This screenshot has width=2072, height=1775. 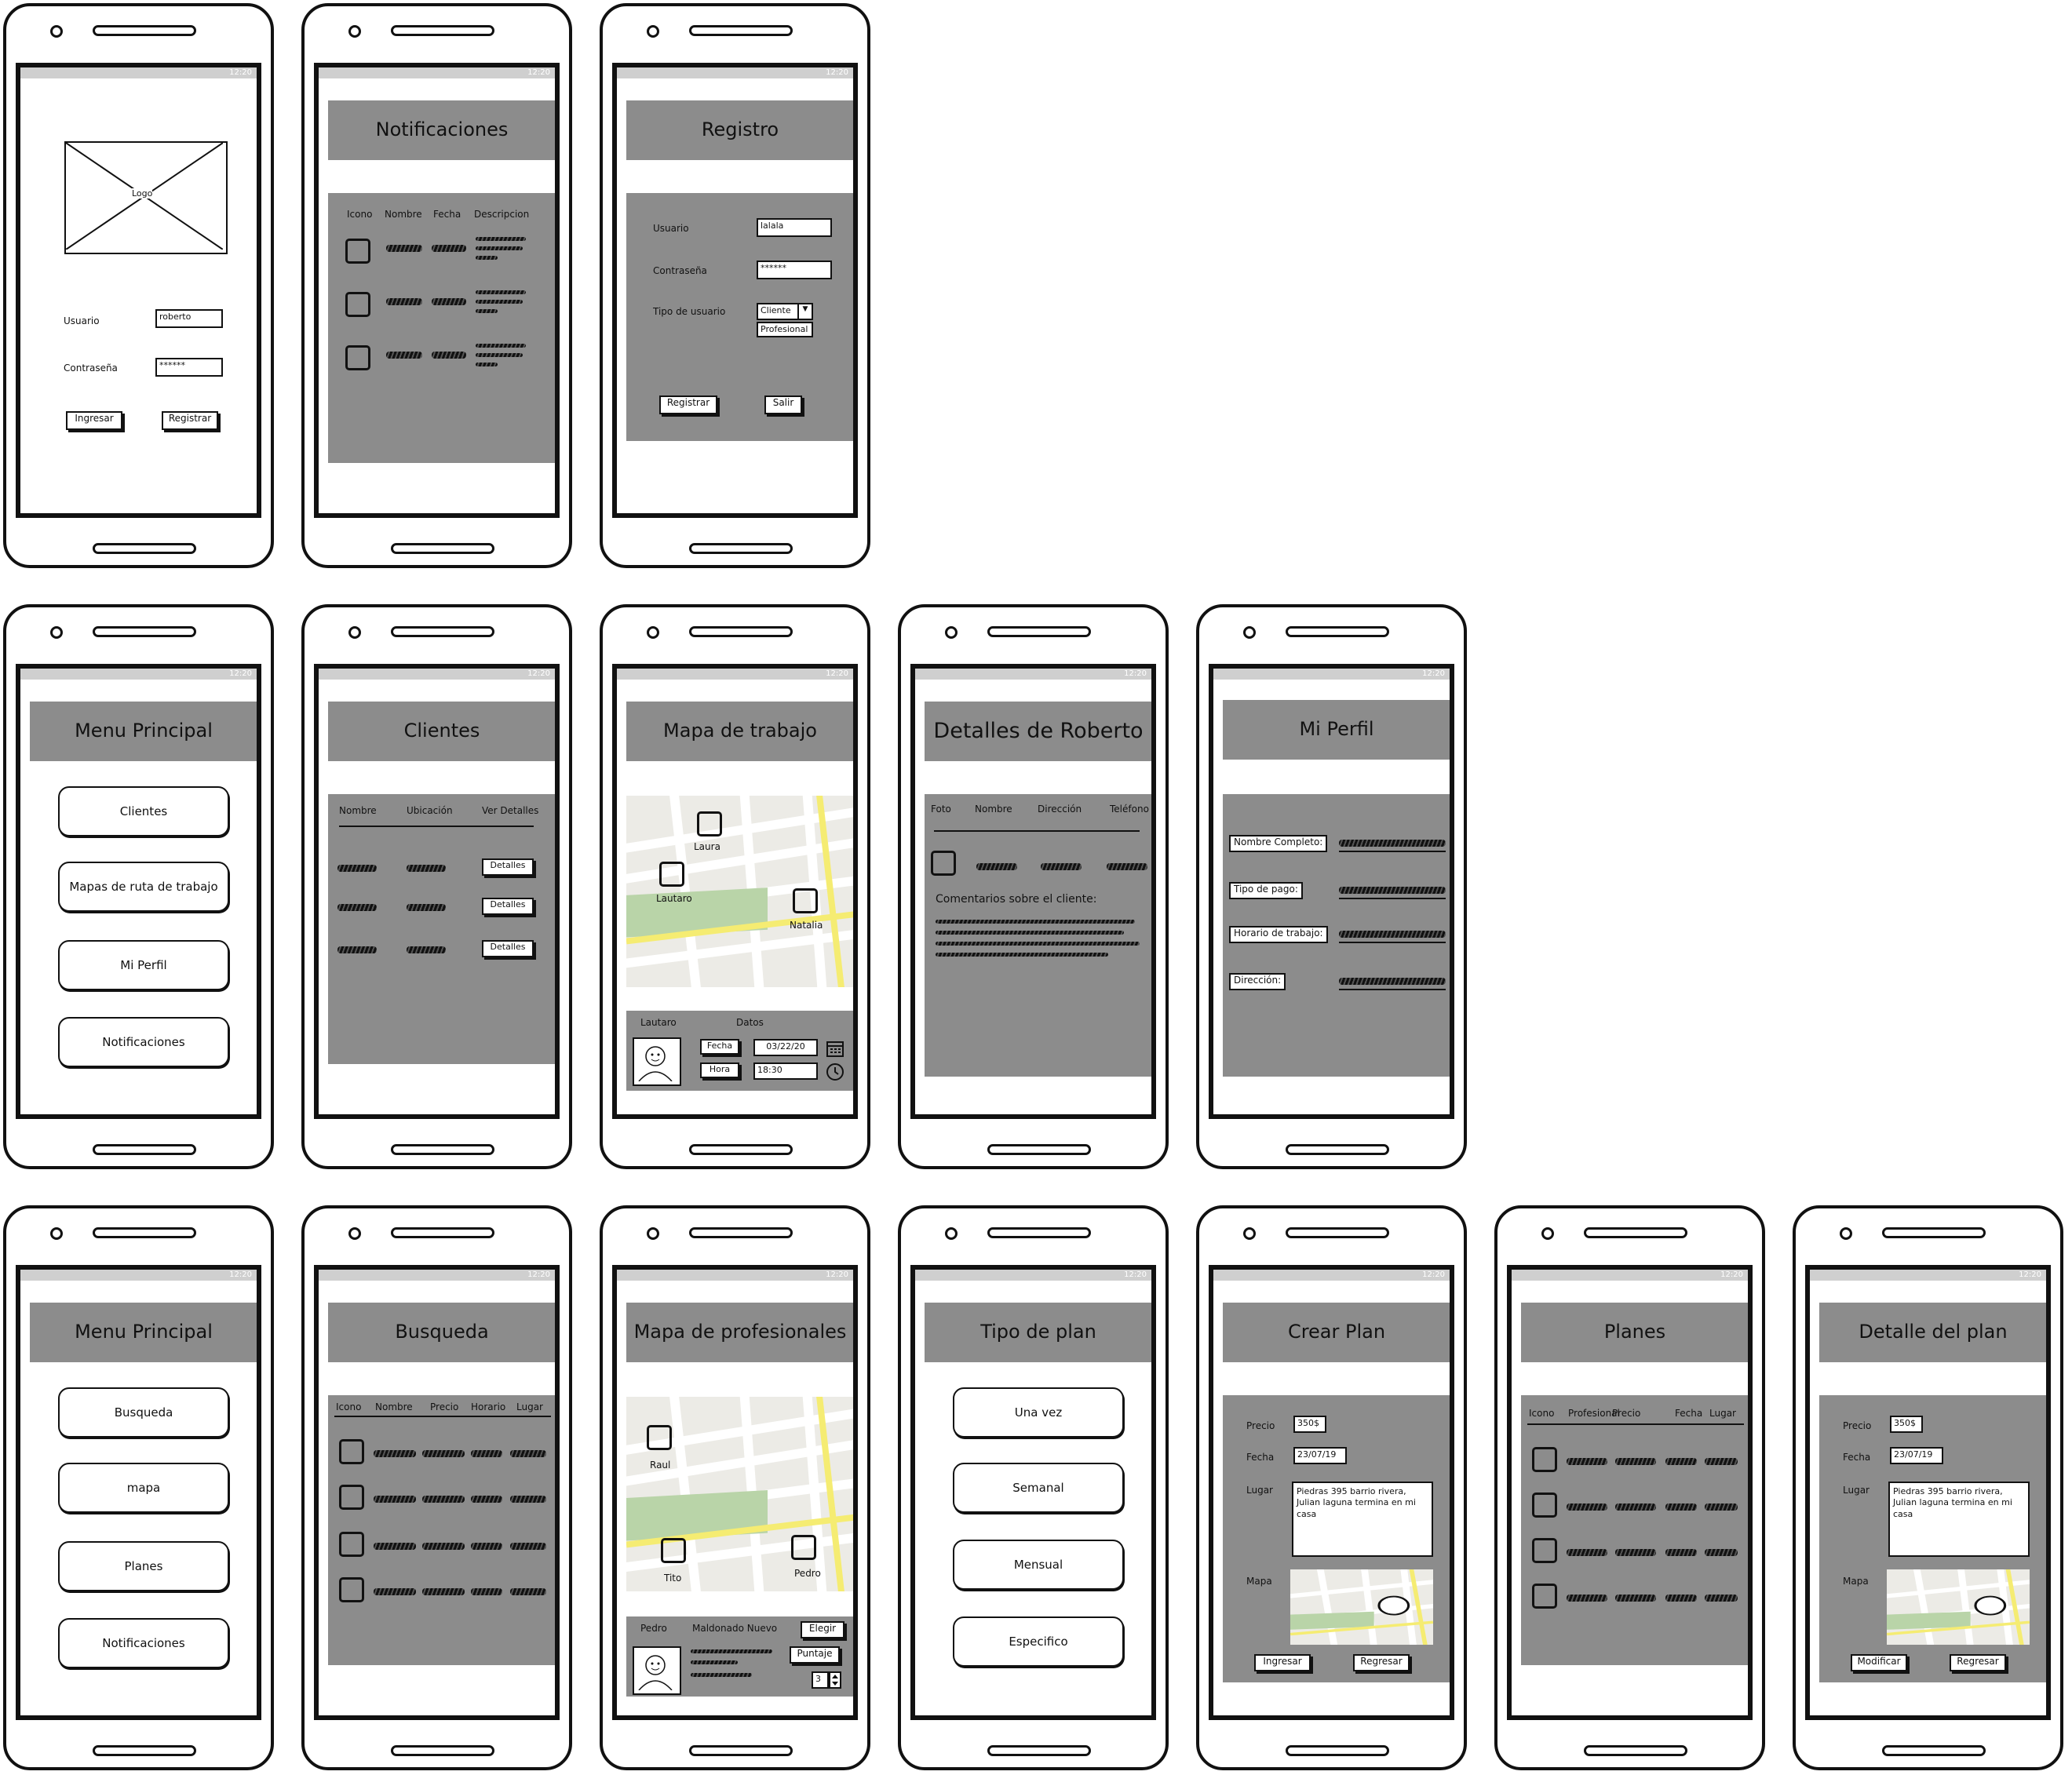 What do you see at coordinates (835, 1073) in the screenshot?
I see `clock-icon` at bounding box center [835, 1073].